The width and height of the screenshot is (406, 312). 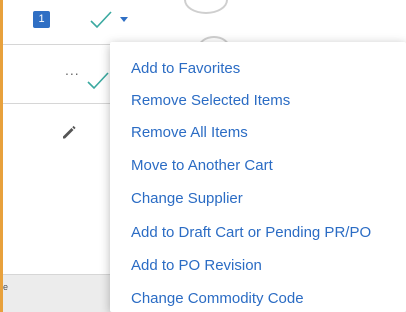 I want to click on menu-item-remove-selected-items: Remove Selected Items, so click(x=210, y=102).